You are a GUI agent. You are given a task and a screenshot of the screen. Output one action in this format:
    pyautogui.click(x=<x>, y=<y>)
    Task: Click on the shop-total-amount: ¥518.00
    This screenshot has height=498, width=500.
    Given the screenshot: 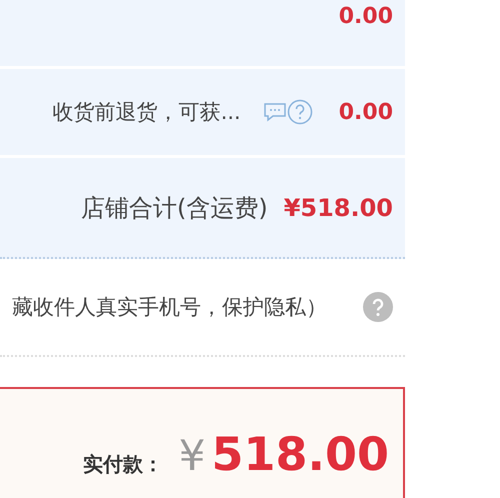 What is the action you would take?
    pyautogui.click(x=338, y=208)
    